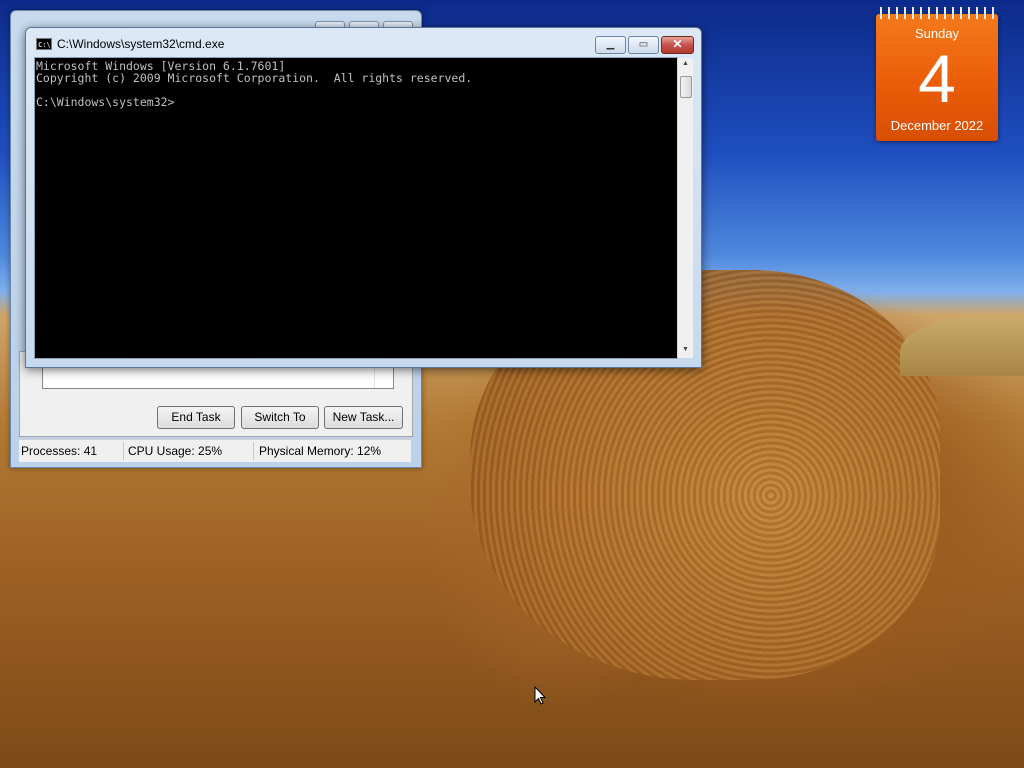 The image size is (1024, 768). I want to click on maximize-button: ▭, so click(643, 45).